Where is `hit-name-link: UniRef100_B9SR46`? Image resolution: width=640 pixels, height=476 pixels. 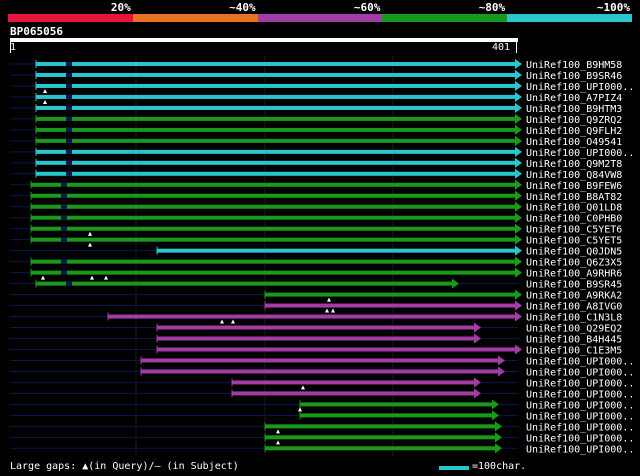
hit-name-link: UniRef100_B9SR46 is located at coordinates (574, 76).